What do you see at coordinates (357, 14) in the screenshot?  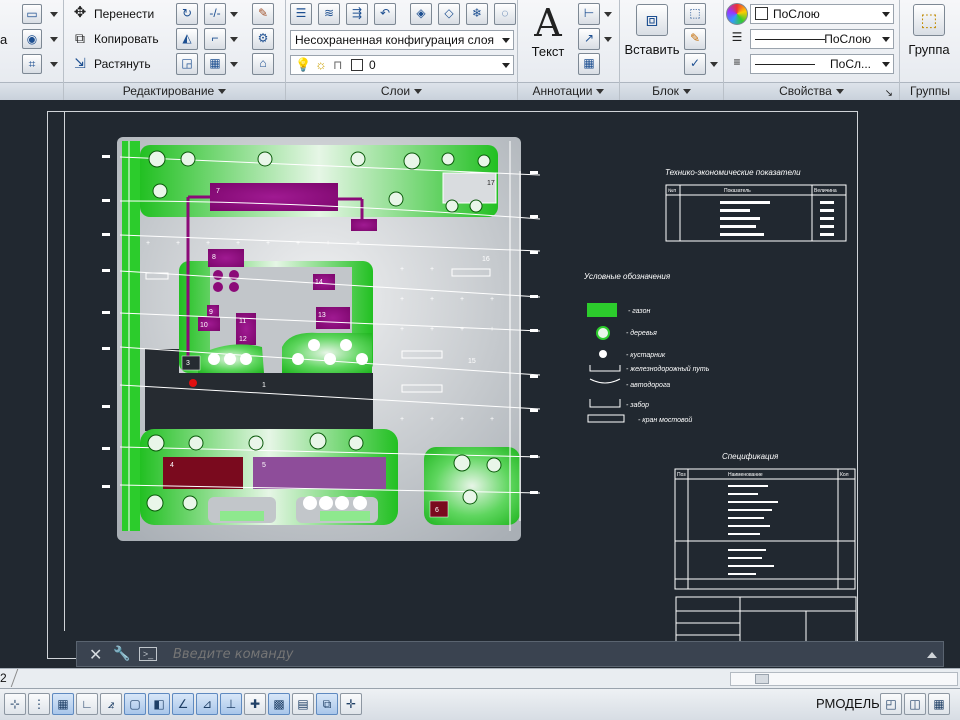 I see `layer-match-button: ⇶` at bounding box center [357, 14].